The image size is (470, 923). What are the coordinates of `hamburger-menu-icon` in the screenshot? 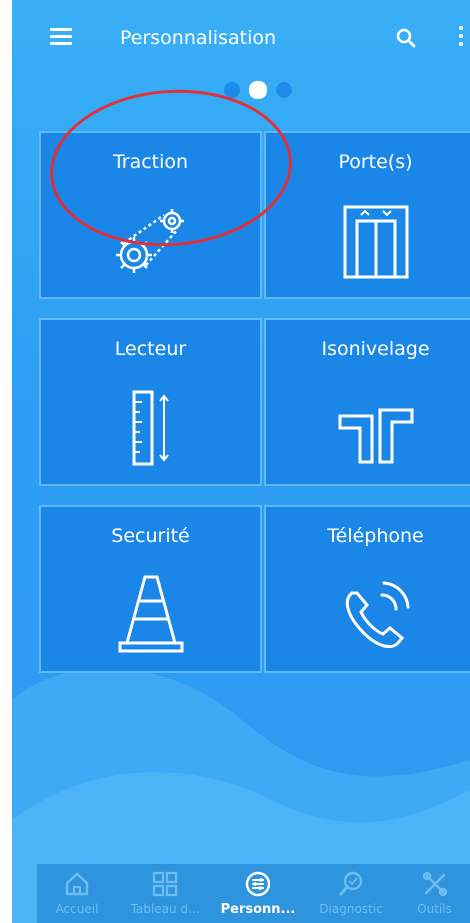 It's located at (61, 37).